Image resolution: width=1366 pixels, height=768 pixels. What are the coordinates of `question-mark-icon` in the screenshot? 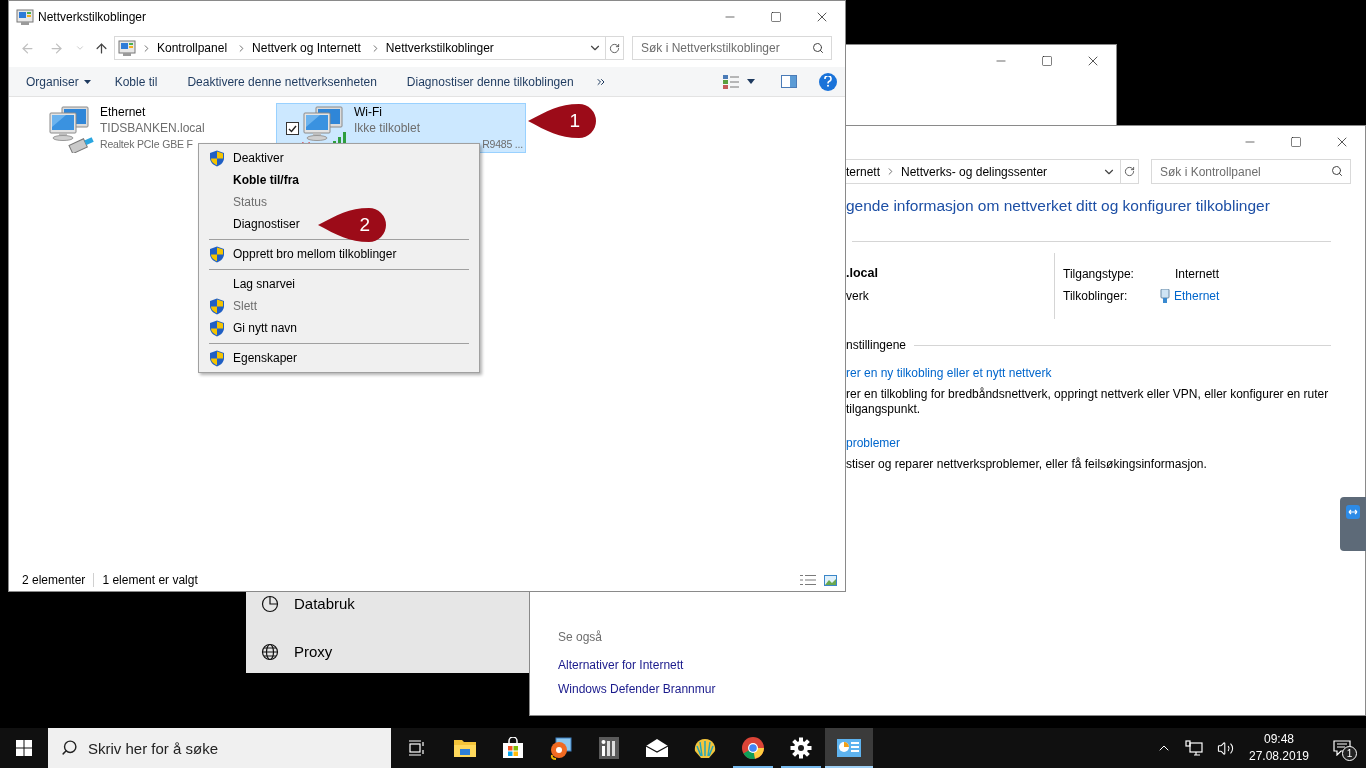 It's located at (828, 81).